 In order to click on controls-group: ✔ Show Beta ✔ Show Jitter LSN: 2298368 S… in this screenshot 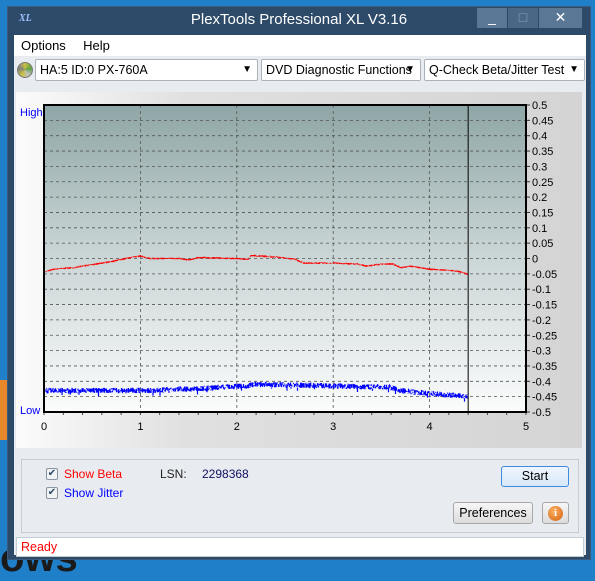, I will do `click(300, 496)`.